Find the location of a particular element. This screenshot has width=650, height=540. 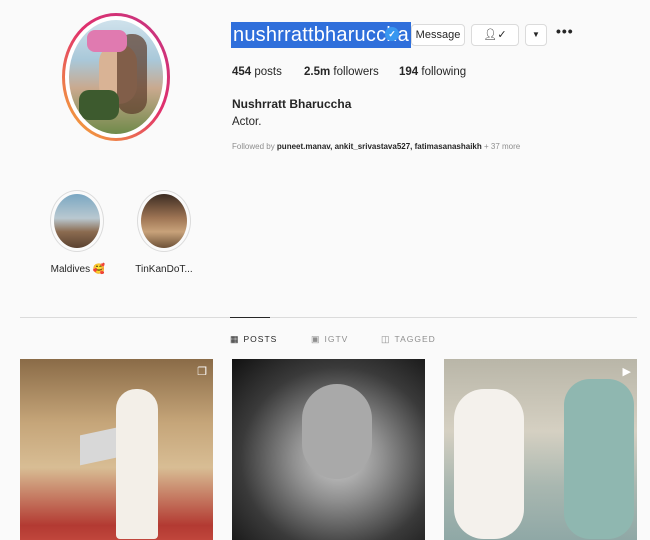

posts-count-label: posts is located at coordinates (268, 72).